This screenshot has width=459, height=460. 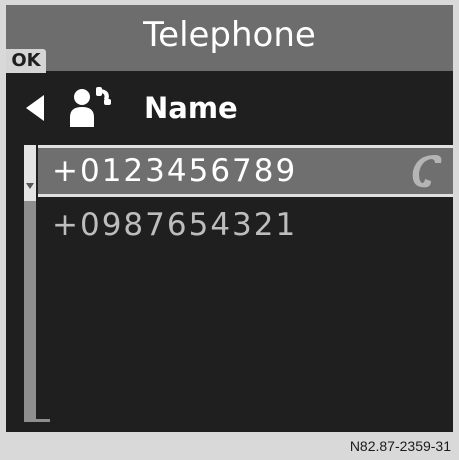 What do you see at coordinates (30, 186) in the screenshot?
I see `scroll-down-indicator-icon` at bounding box center [30, 186].